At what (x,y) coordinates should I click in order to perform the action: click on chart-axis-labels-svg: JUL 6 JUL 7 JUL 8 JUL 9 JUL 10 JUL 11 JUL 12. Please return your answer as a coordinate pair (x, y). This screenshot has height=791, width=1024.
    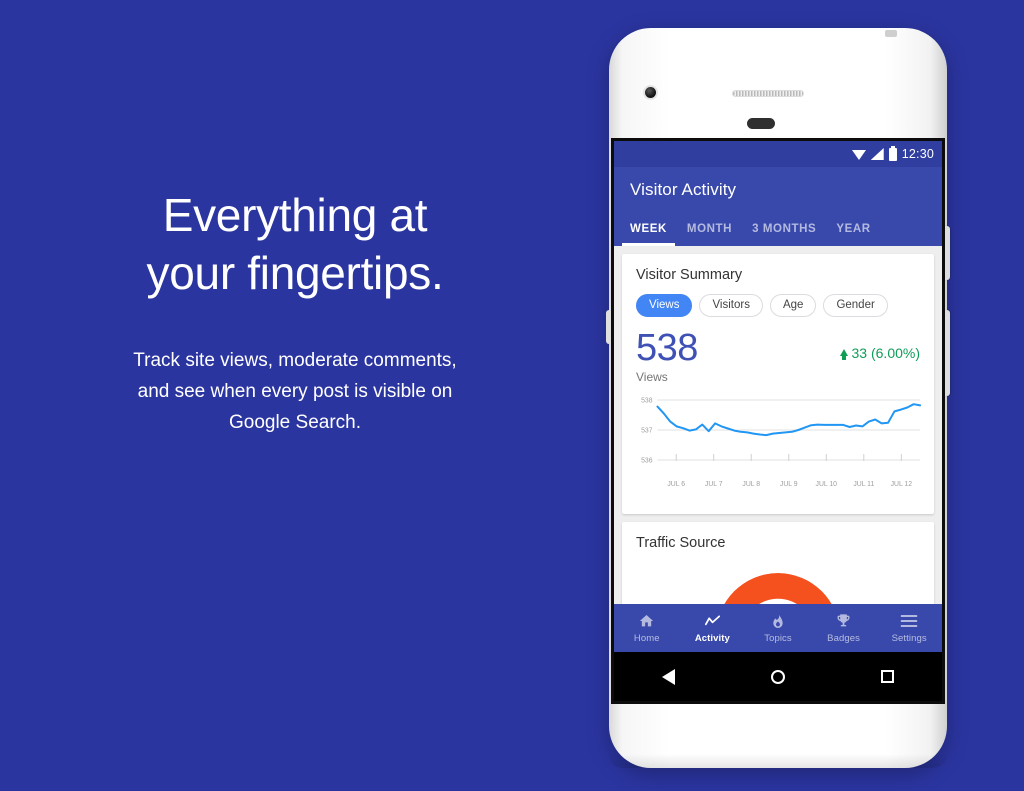
    Looking at the image, I should click on (789, 484).